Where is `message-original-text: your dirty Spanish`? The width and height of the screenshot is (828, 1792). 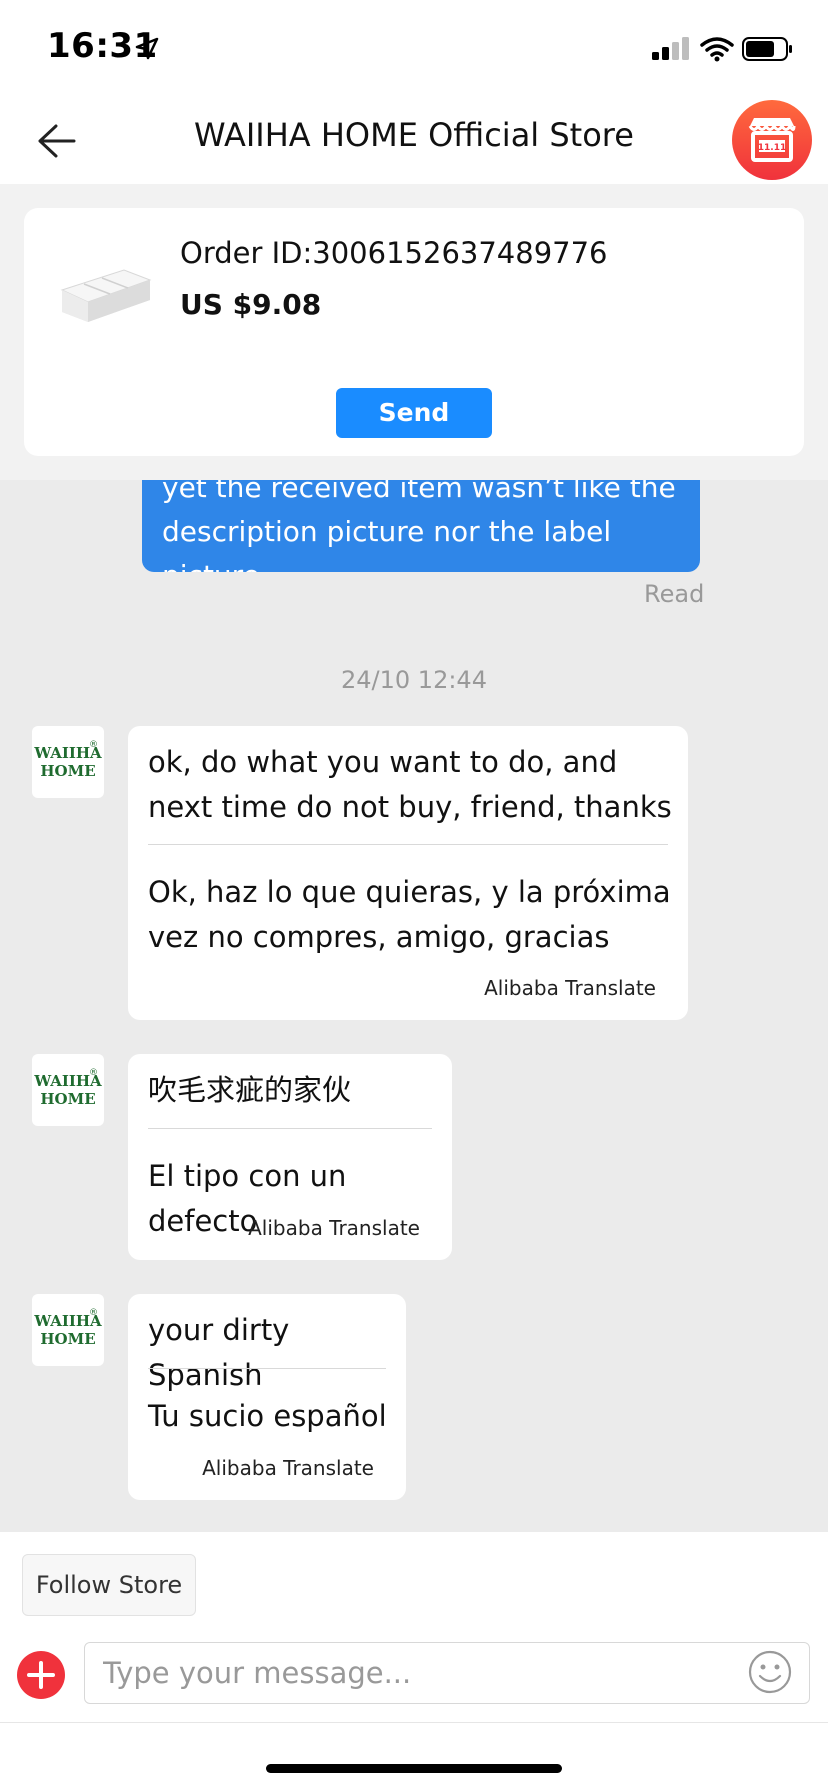
message-original-text: your dirty Spanish is located at coordinates (219, 1352).